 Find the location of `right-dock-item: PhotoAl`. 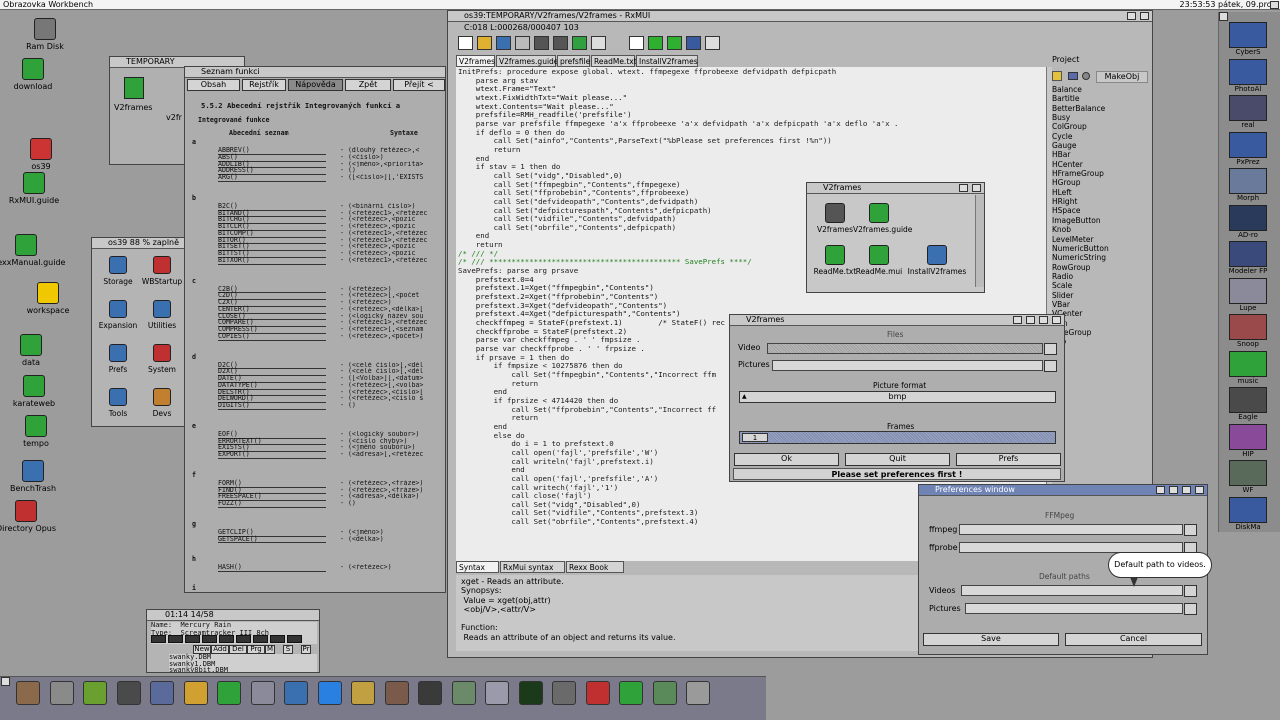

right-dock-item: PhotoAl is located at coordinates (1248, 75).